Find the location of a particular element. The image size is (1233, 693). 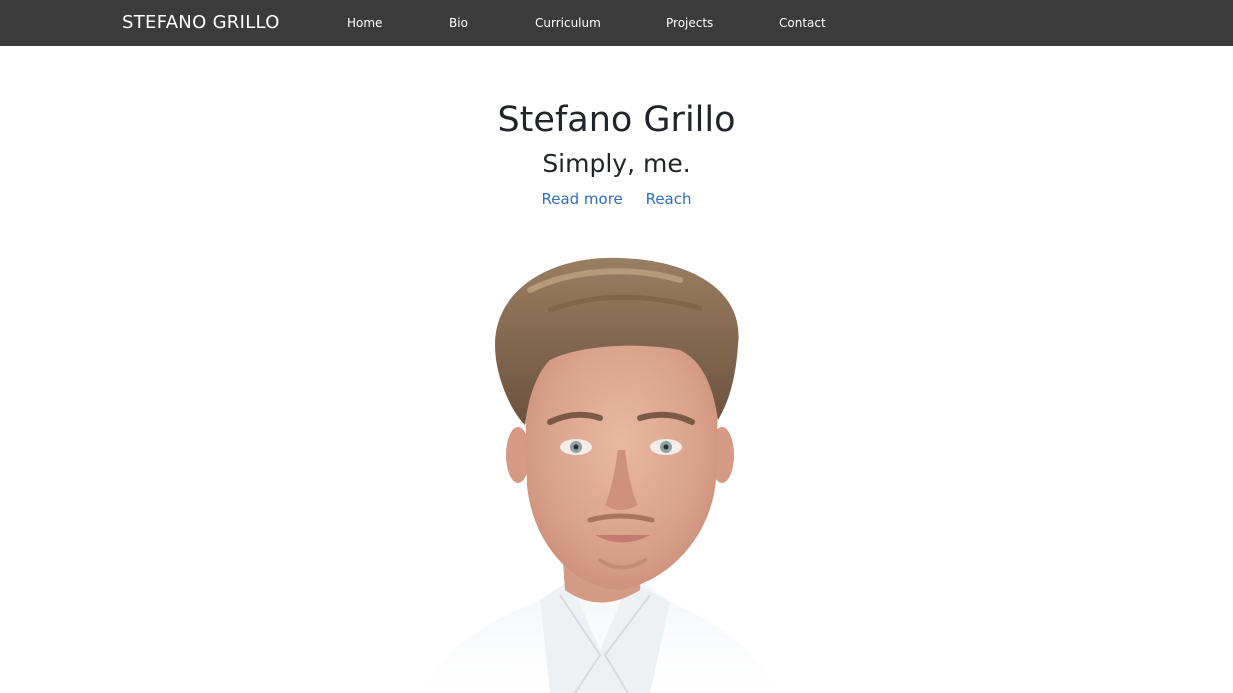

nav-link-contact: Contact is located at coordinates (802, 23).